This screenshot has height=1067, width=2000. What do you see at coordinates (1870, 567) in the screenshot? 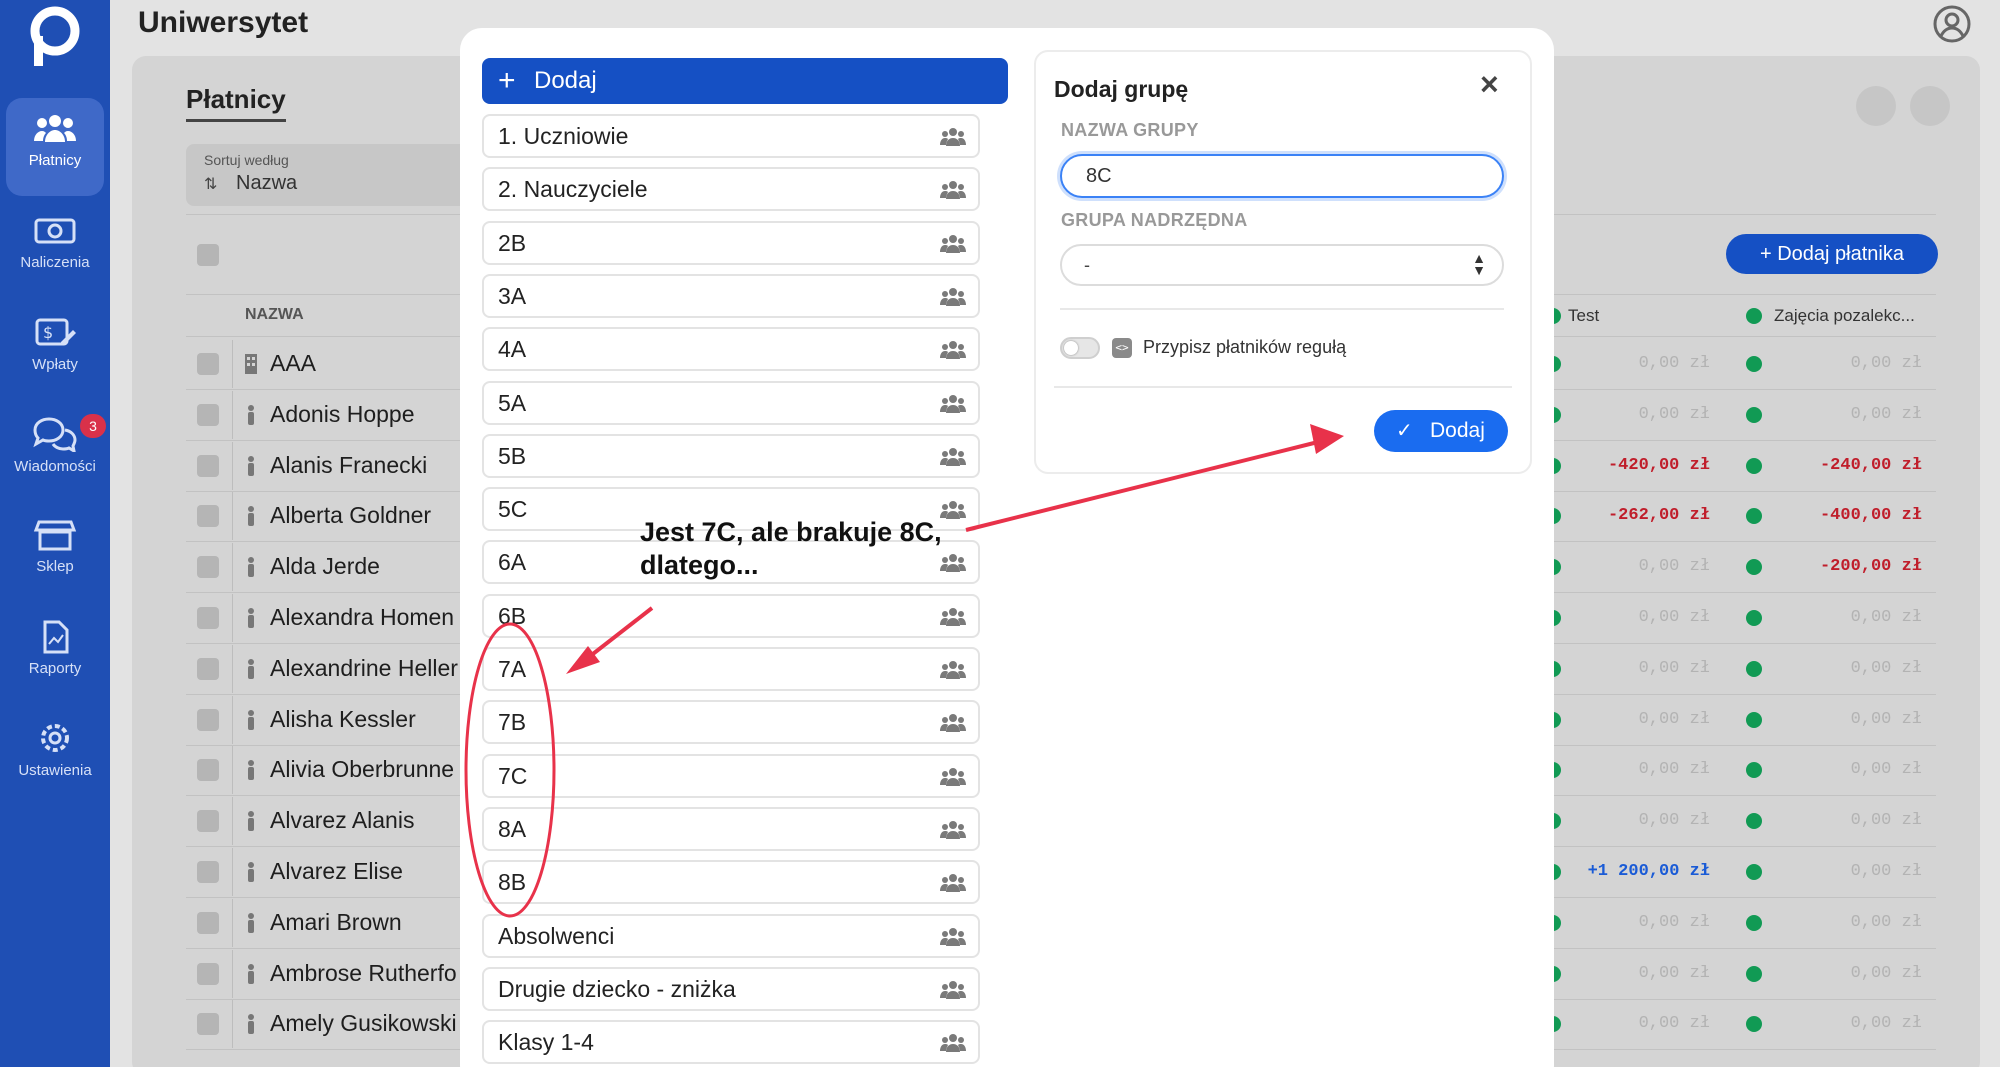
I see `extra-amount: -200,00 zł` at bounding box center [1870, 567].